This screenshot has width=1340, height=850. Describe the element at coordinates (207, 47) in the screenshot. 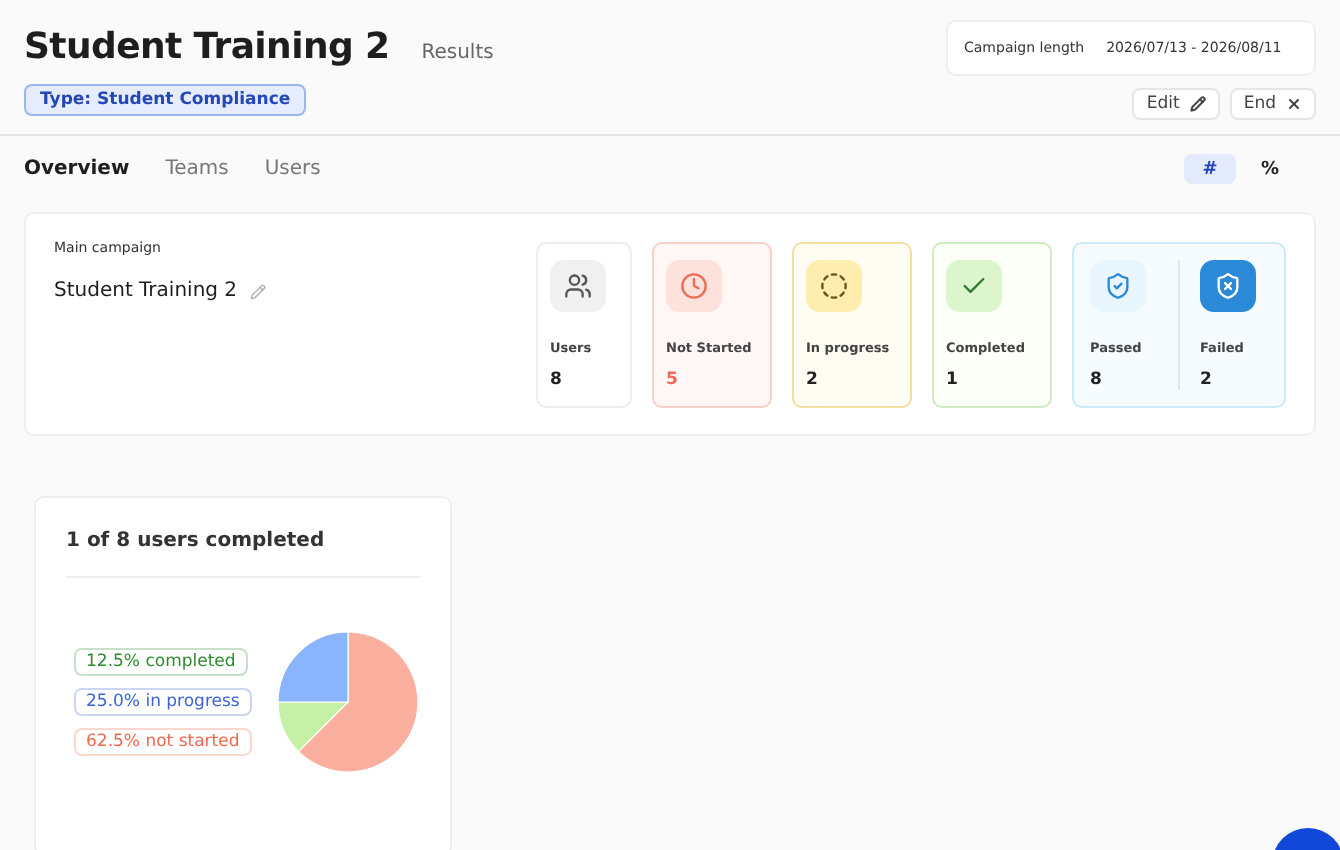

I see `page-title: Student Training 2` at that location.